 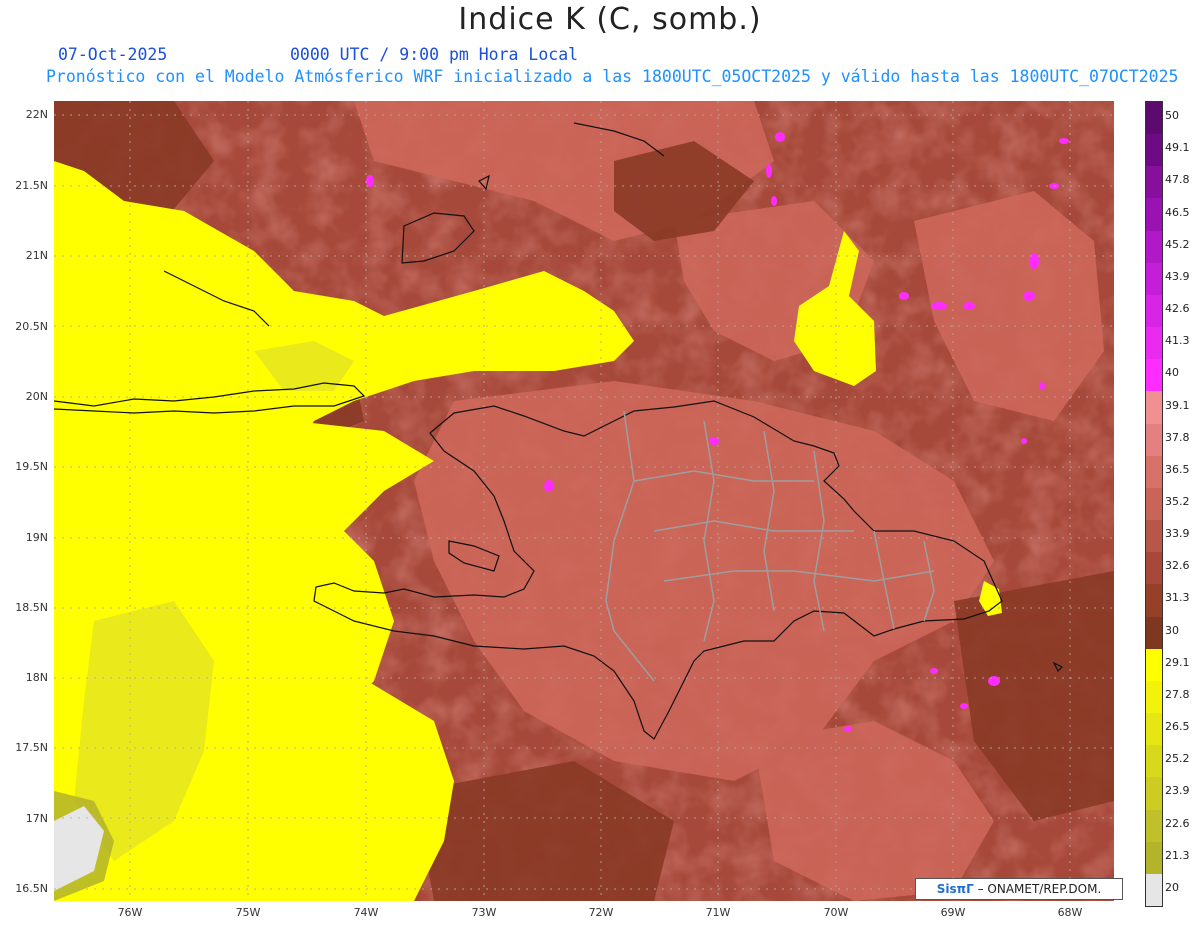 What do you see at coordinates (1177, 212) in the screenshot?
I see `colorbar-label: 46.5` at bounding box center [1177, 212].